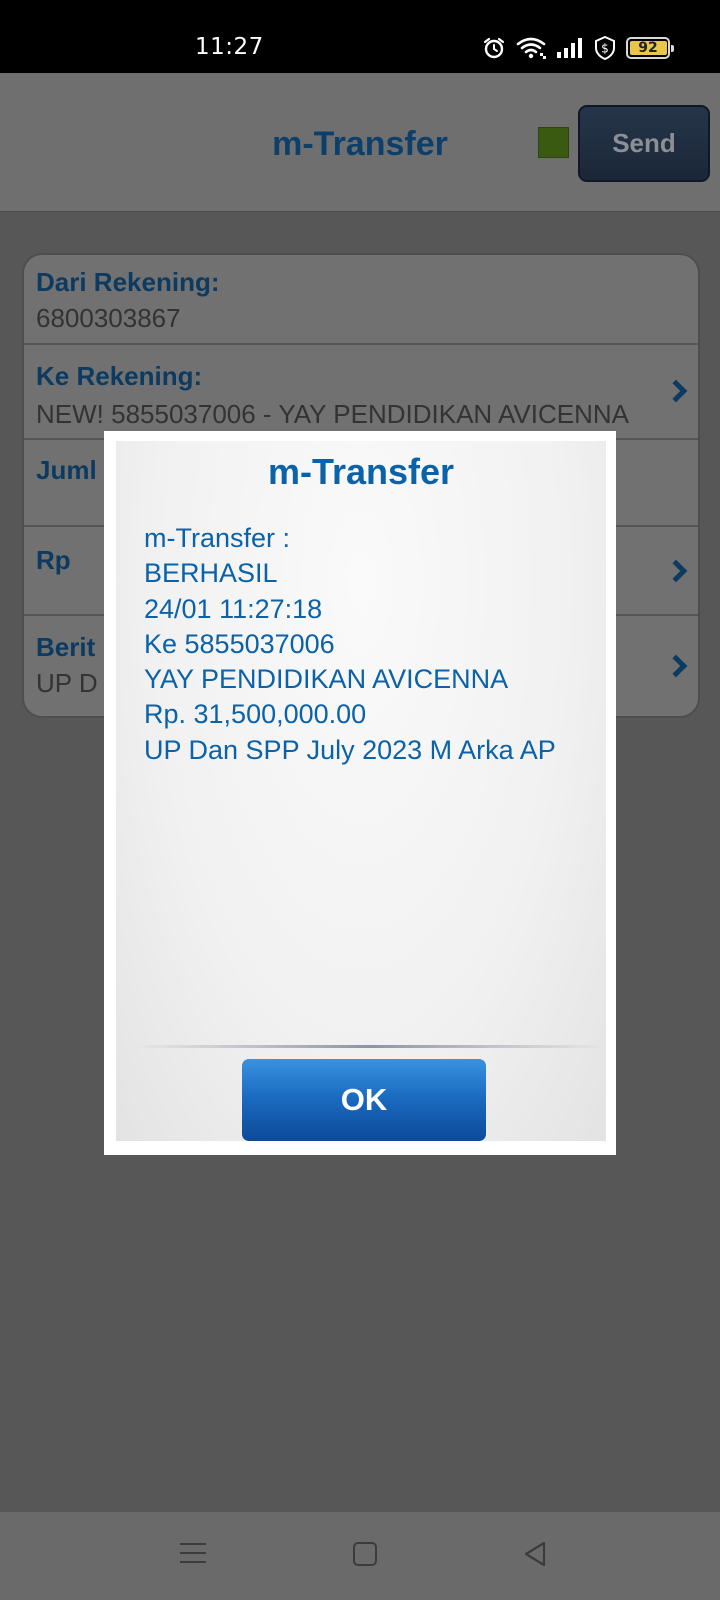  What do you see at coordinates (553, 142) in the screenshot?
I see `status-indicator` at bounding box center [553, 142].